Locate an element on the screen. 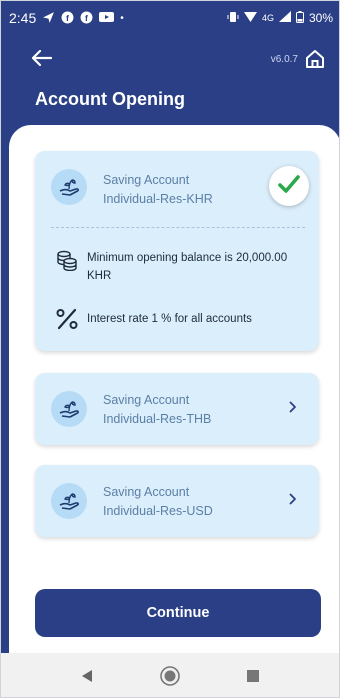 Image resolution: width=340 pixels, height=698 pixels. account-card-thb: Saving Account Individual-Res-THB is located at coordinates (177, 409).